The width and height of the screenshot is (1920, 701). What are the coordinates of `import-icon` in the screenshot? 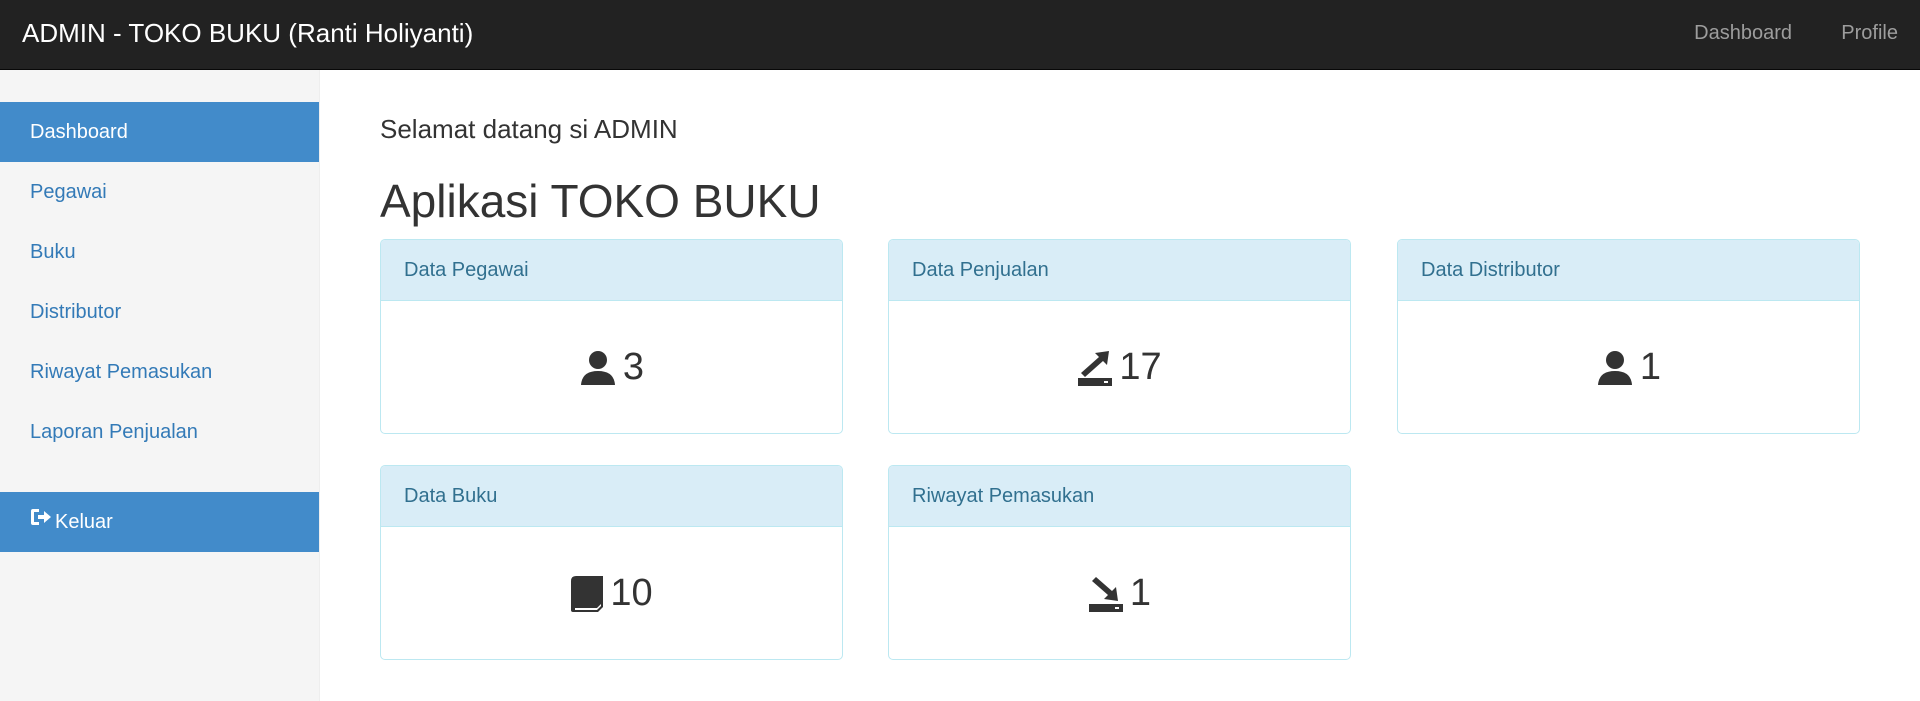 It's located at (1105, 594).